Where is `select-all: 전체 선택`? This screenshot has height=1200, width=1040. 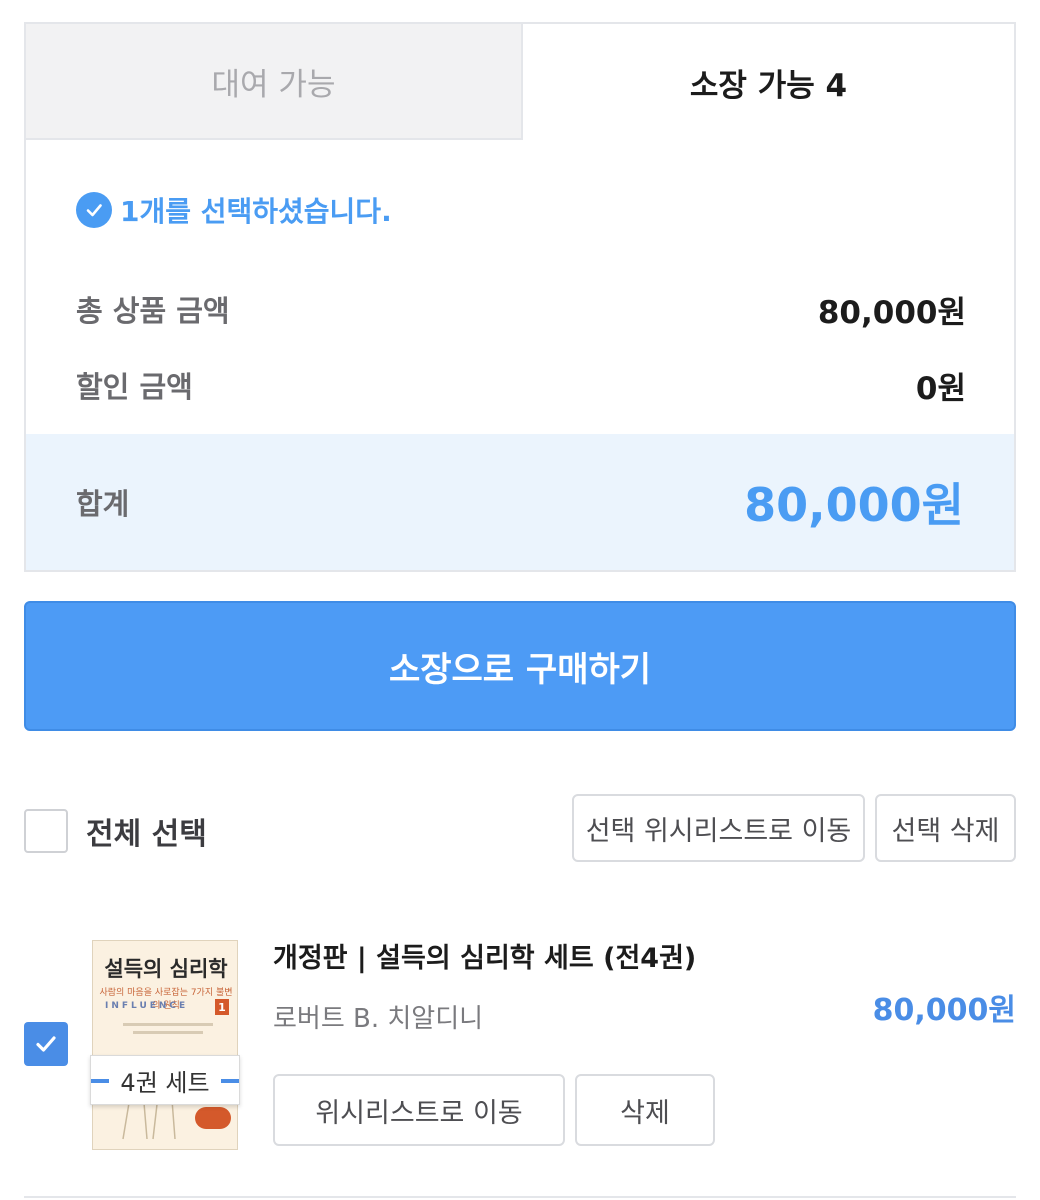
select-all: 전체 선택 is located at coordinates (115, 831).